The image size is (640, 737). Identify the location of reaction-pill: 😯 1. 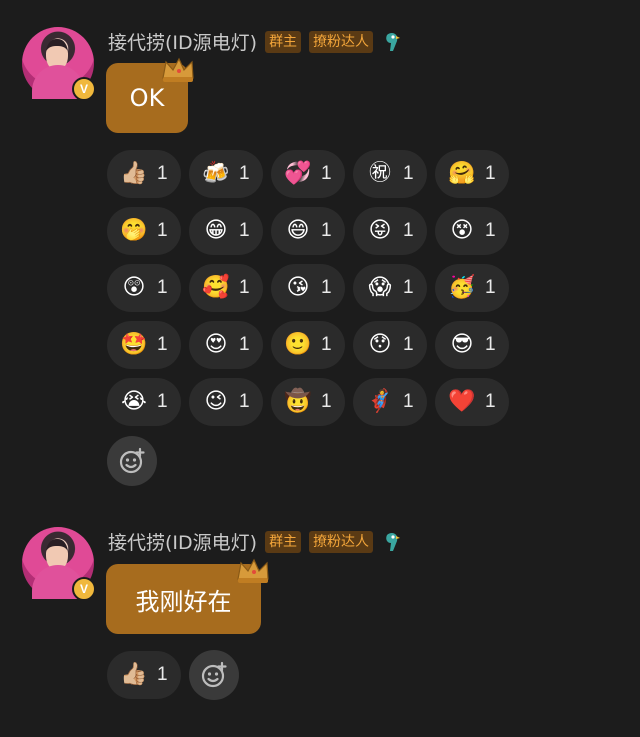
(390, 345).